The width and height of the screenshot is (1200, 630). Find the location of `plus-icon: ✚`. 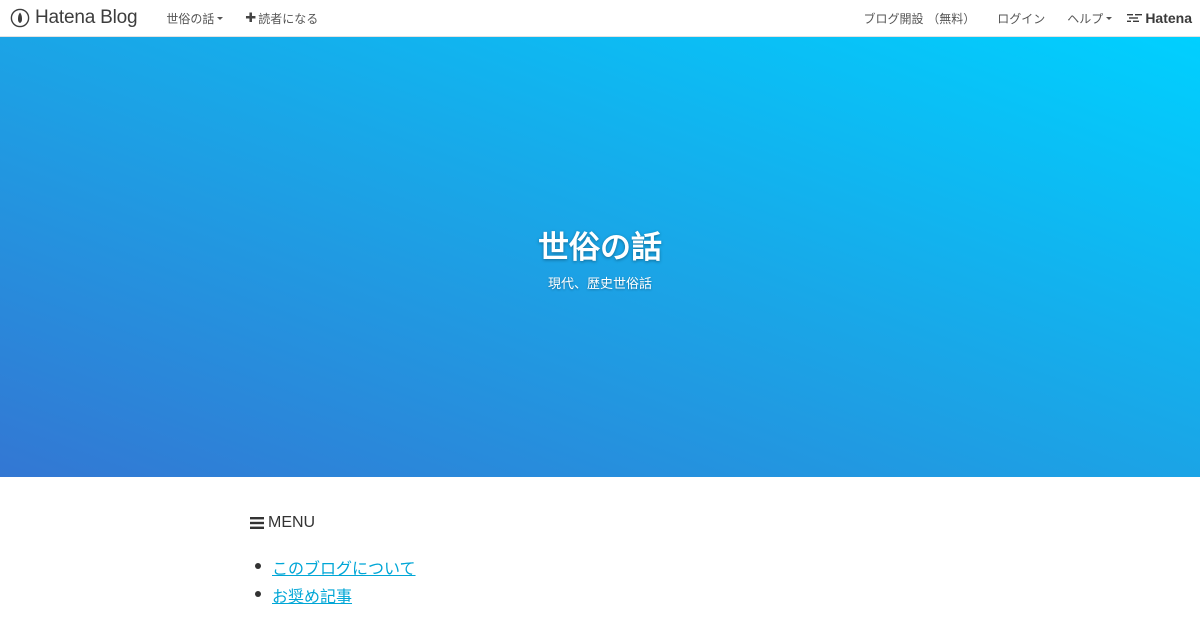

plus-icon: ✚ is located at coordinates (251, 18).